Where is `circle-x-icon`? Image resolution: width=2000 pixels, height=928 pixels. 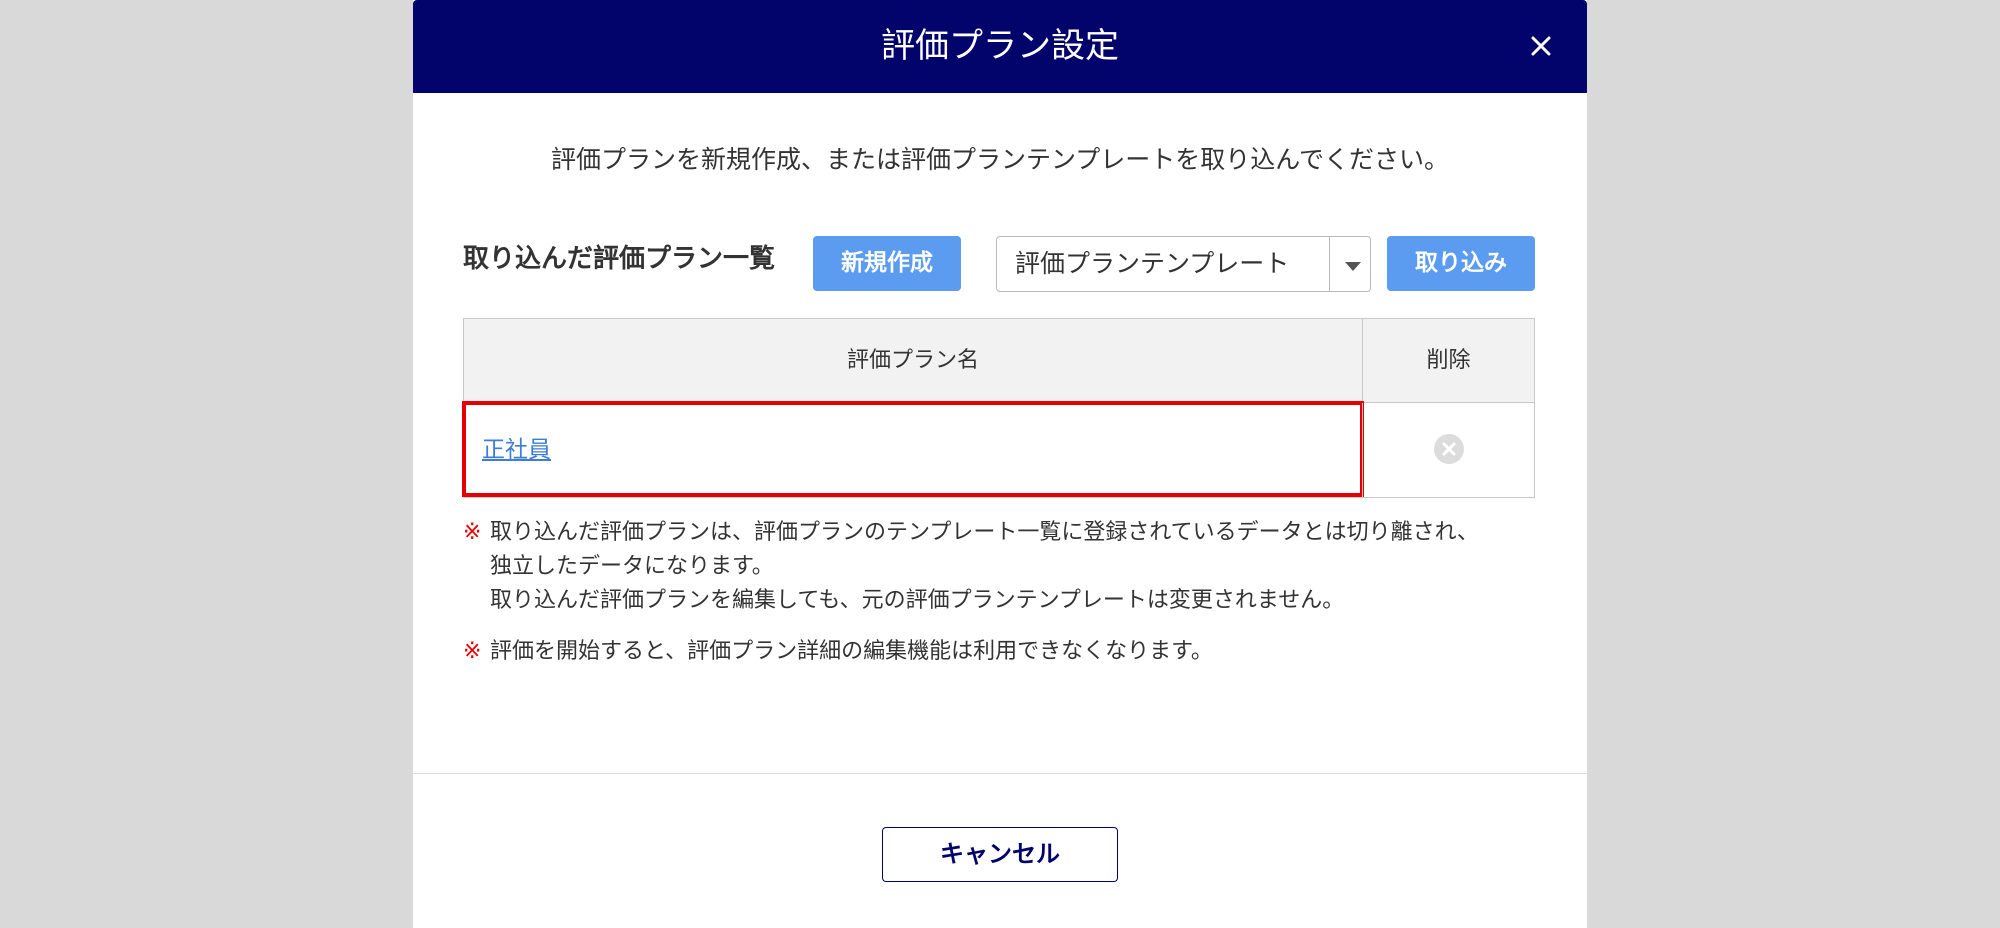 circle-x-icon is located at coordinates (1449, 449).